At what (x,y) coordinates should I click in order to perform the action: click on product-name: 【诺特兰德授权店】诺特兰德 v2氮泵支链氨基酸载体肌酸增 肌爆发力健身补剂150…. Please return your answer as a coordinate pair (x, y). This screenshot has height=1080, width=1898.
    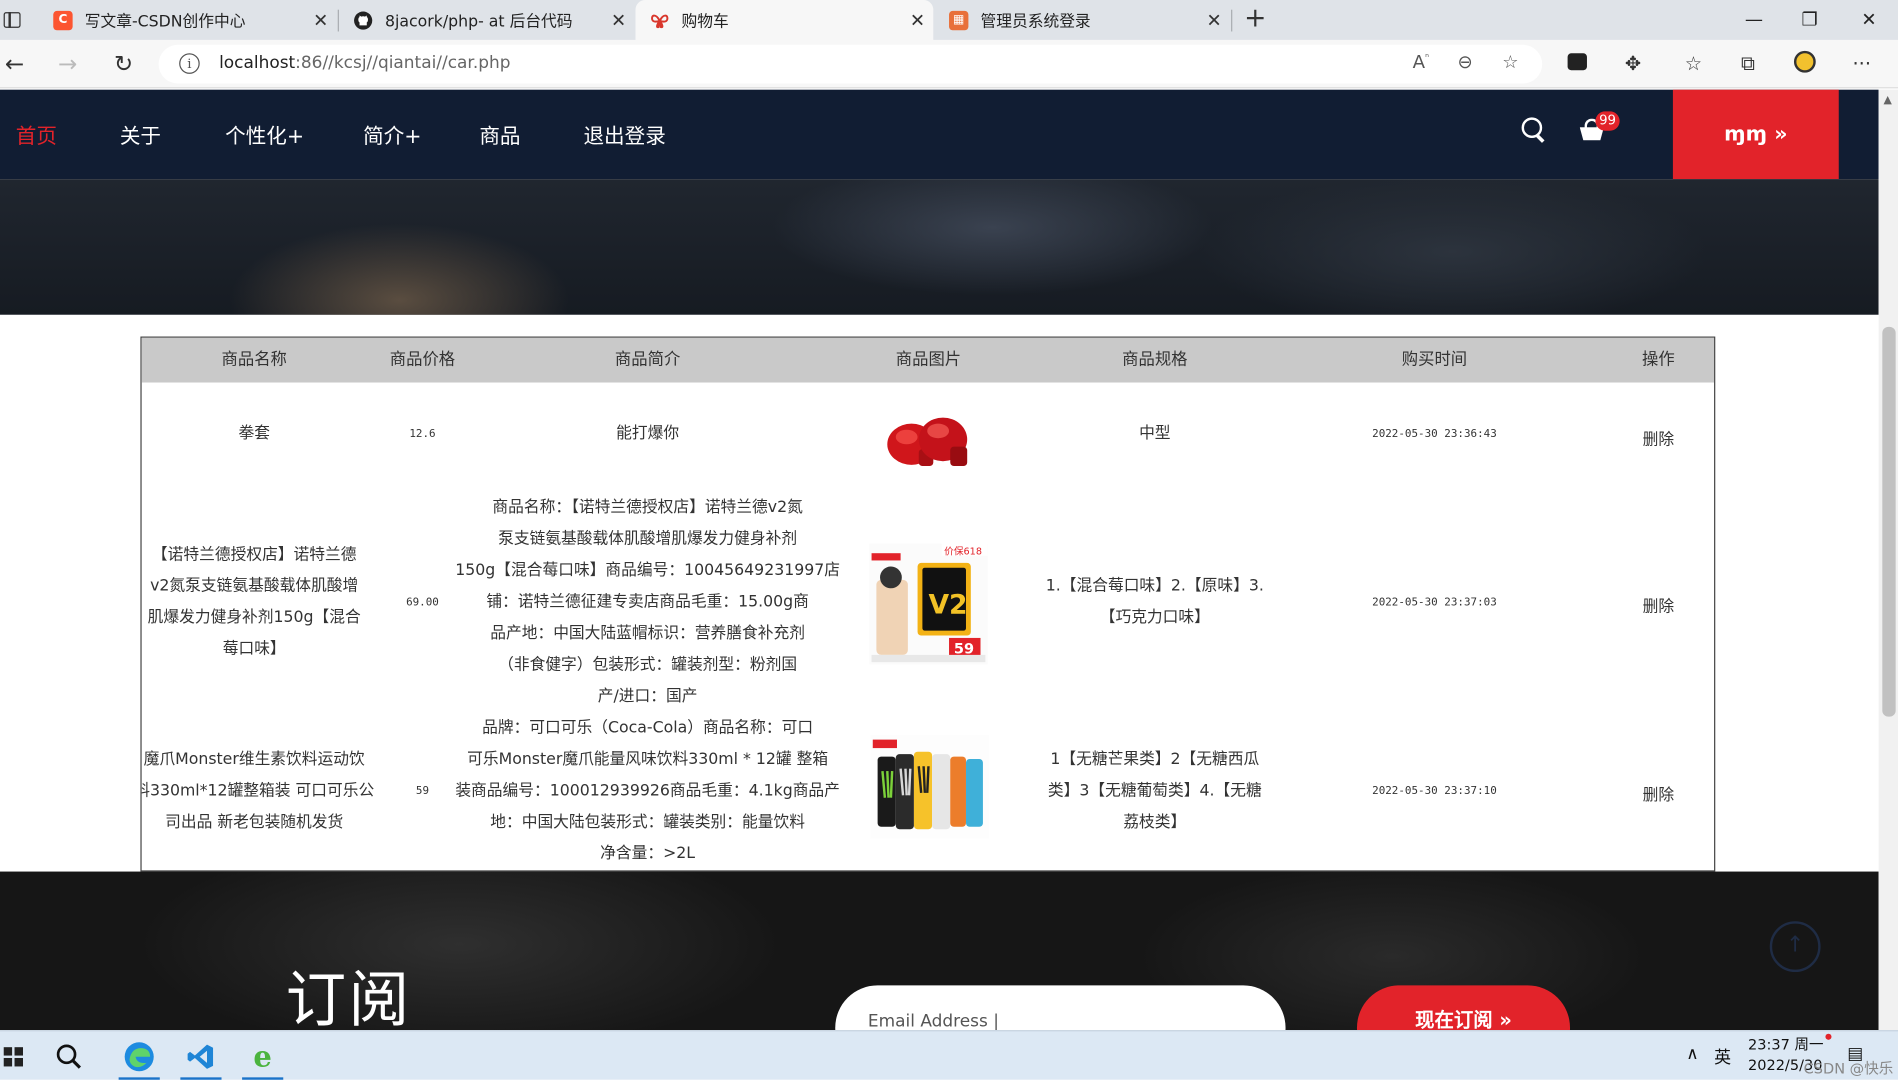
    Looking at the image, I should click on (254, 603).